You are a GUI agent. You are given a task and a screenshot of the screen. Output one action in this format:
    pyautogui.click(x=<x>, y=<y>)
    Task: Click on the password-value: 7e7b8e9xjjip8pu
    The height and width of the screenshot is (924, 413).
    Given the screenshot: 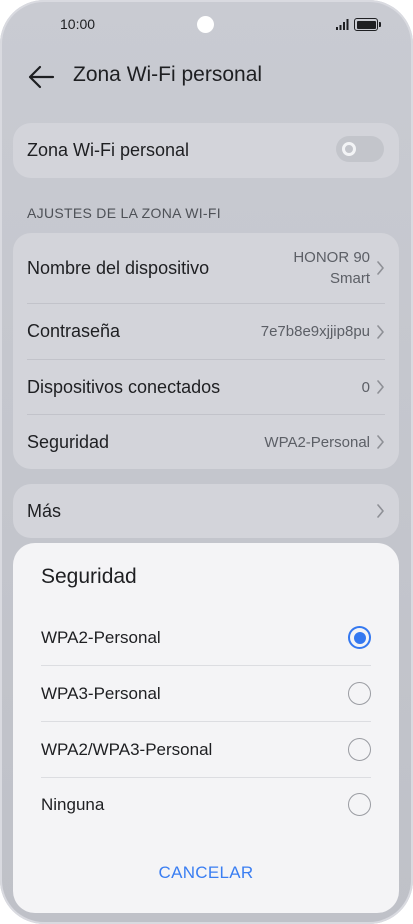 What is the action you would take?
    pyautogui.click(x=315, y=331)
    